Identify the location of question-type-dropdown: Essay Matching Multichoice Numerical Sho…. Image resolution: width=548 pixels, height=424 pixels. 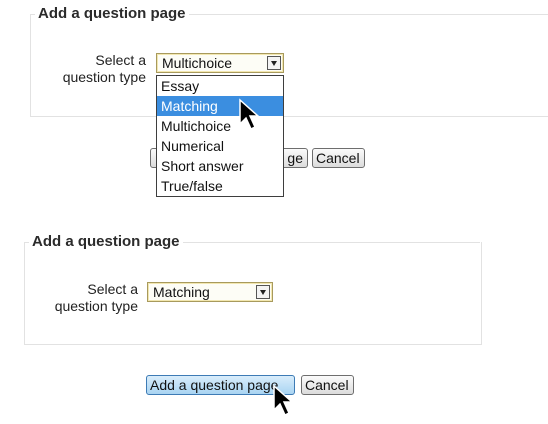
(220, 136).